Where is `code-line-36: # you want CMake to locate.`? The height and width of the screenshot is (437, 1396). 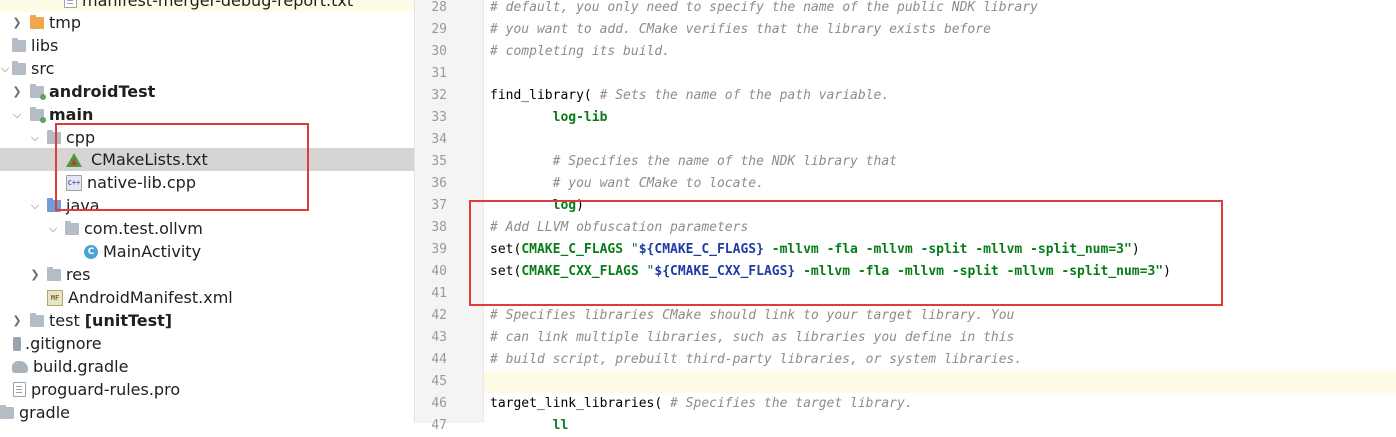 code-line-36: # you want CMake to locate. is located at coordinates (627, 184).